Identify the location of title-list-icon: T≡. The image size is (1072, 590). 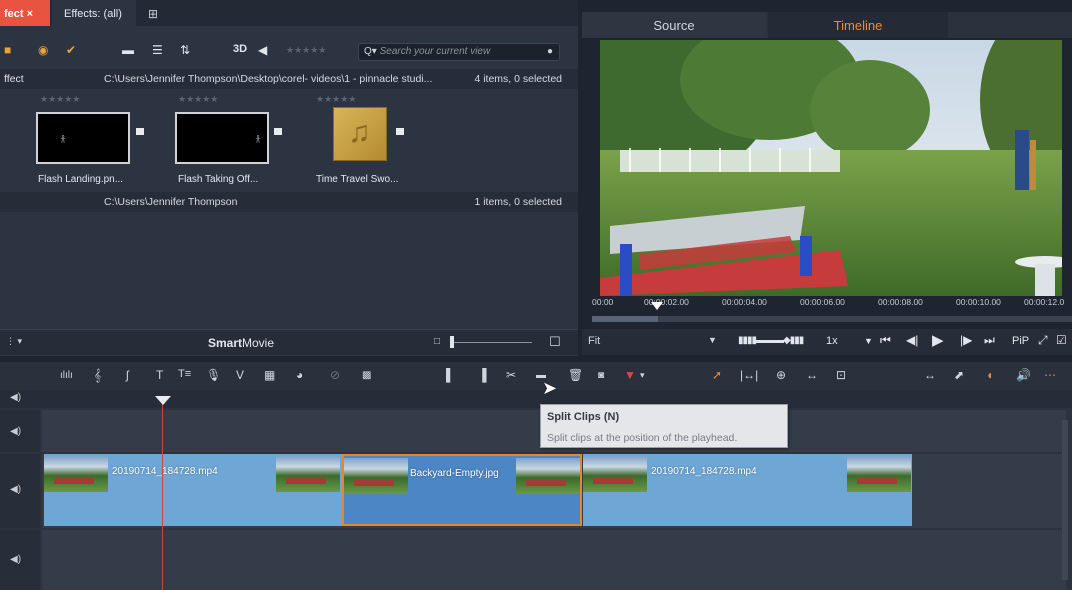
(184, 374).